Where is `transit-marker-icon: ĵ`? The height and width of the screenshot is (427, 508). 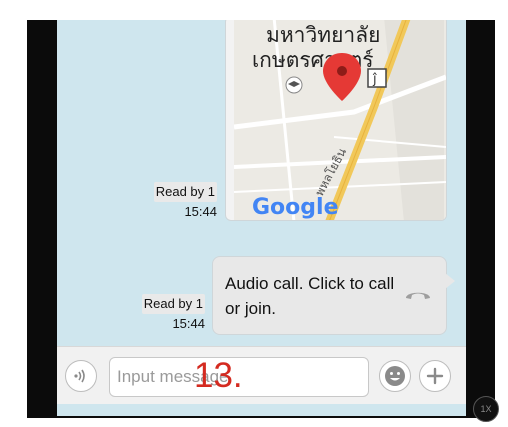
transit-marker-icon: ĵ is located at coordinates (377, 78).